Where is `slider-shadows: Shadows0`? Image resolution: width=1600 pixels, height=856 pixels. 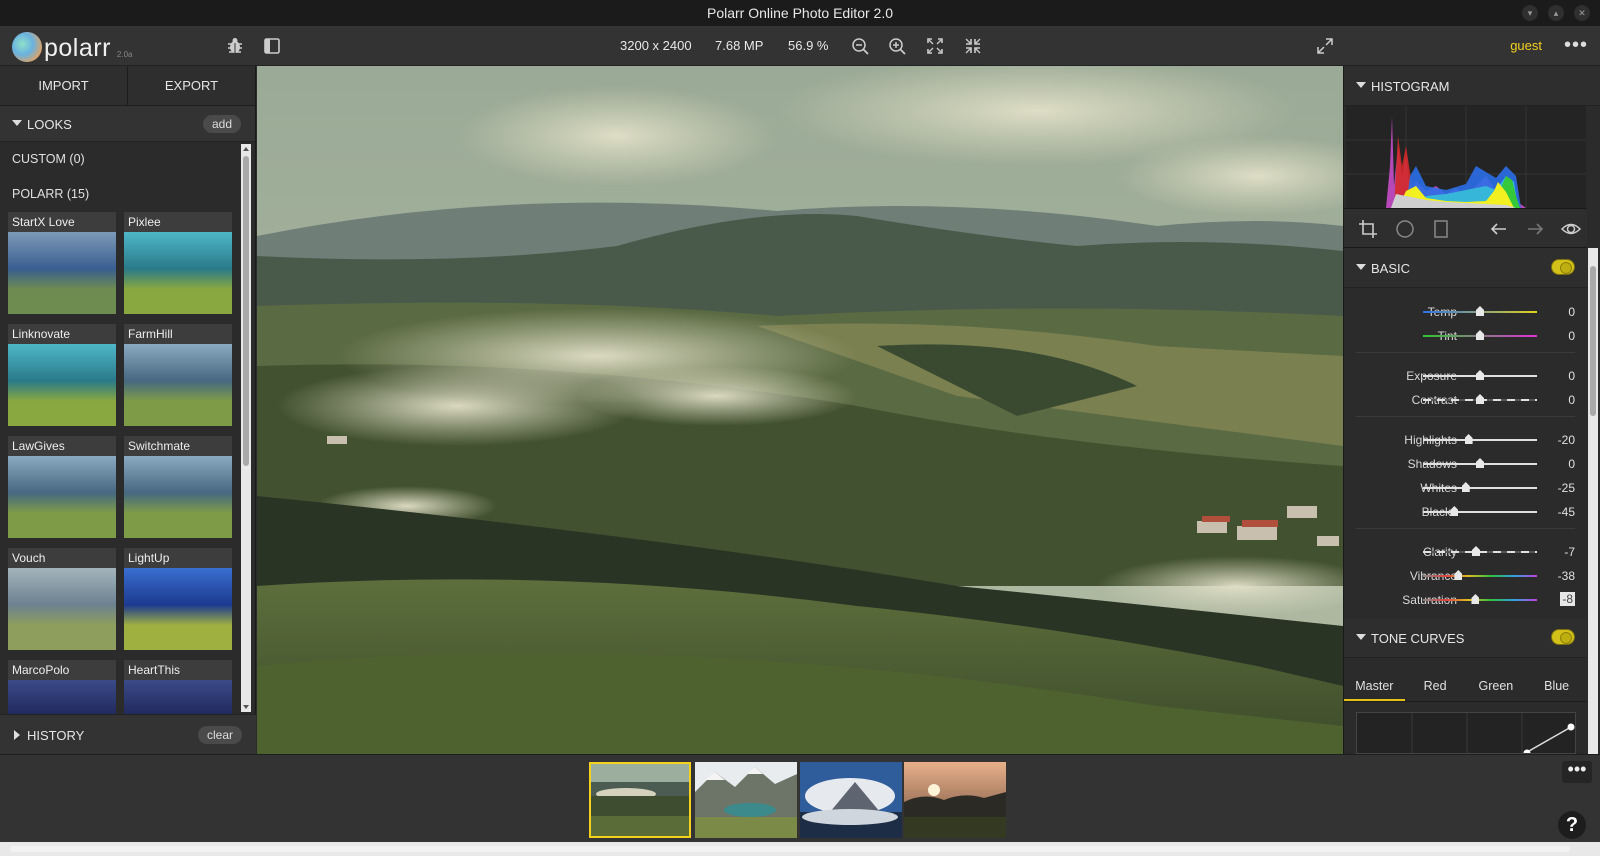
slider-shadows: Shadows0 is located at coordinates (1465, 464).